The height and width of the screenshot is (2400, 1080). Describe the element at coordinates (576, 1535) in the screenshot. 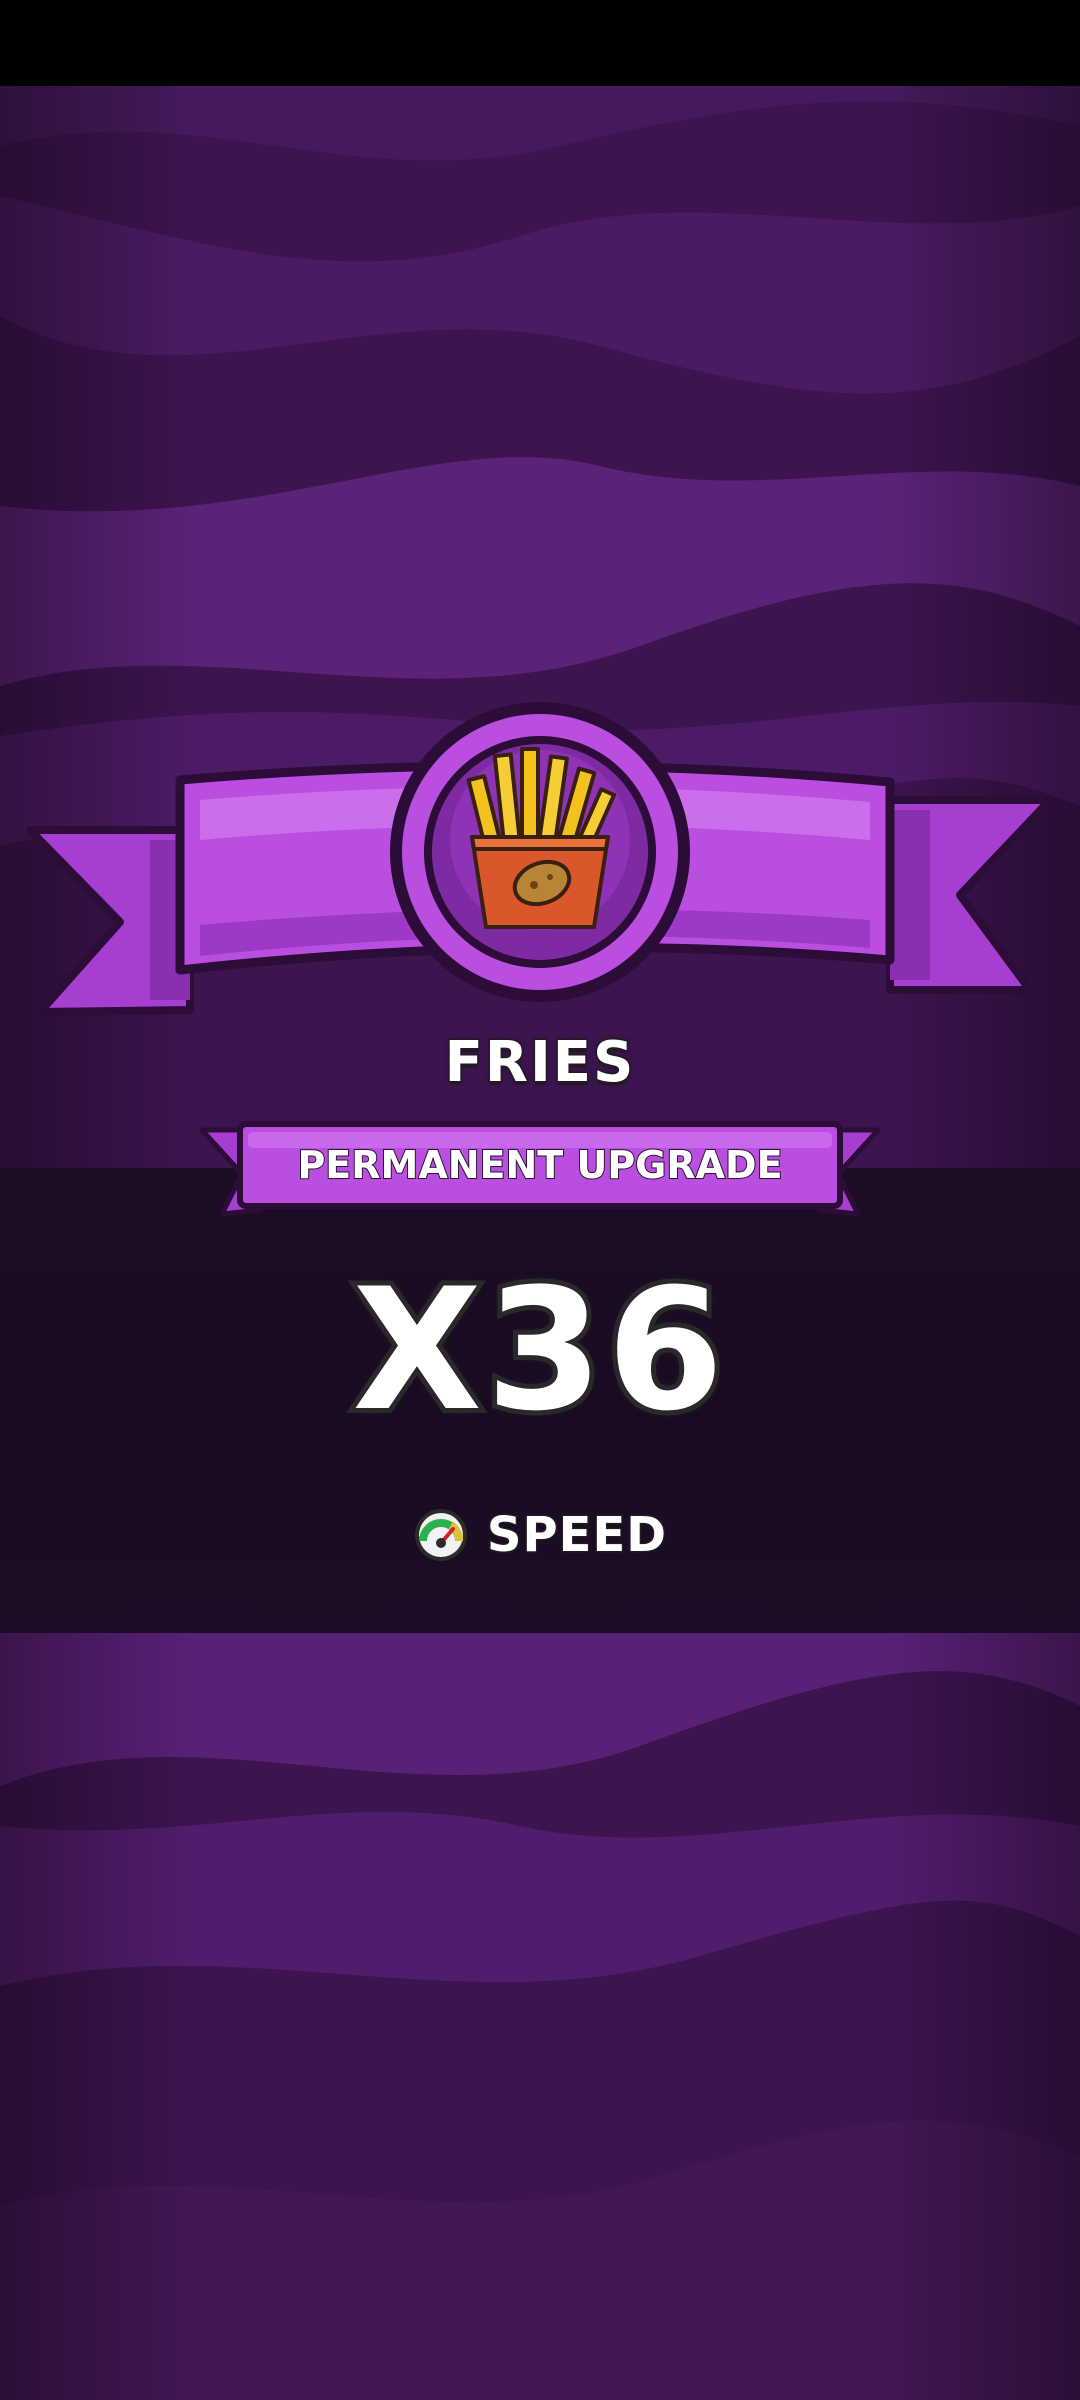

I see `stat-label: SPEED` at that location.